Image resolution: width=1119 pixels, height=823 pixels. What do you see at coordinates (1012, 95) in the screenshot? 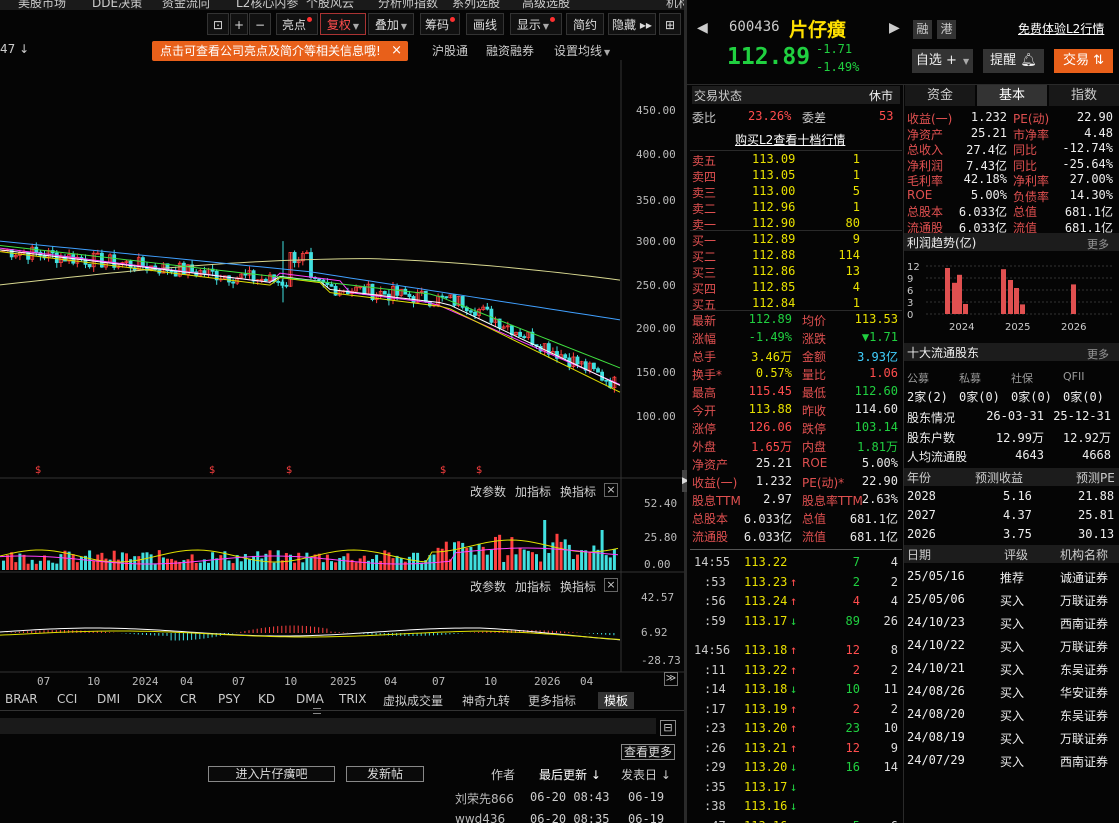
I see `fund-tab-1: 基本` at bounding box center [1012, 95].